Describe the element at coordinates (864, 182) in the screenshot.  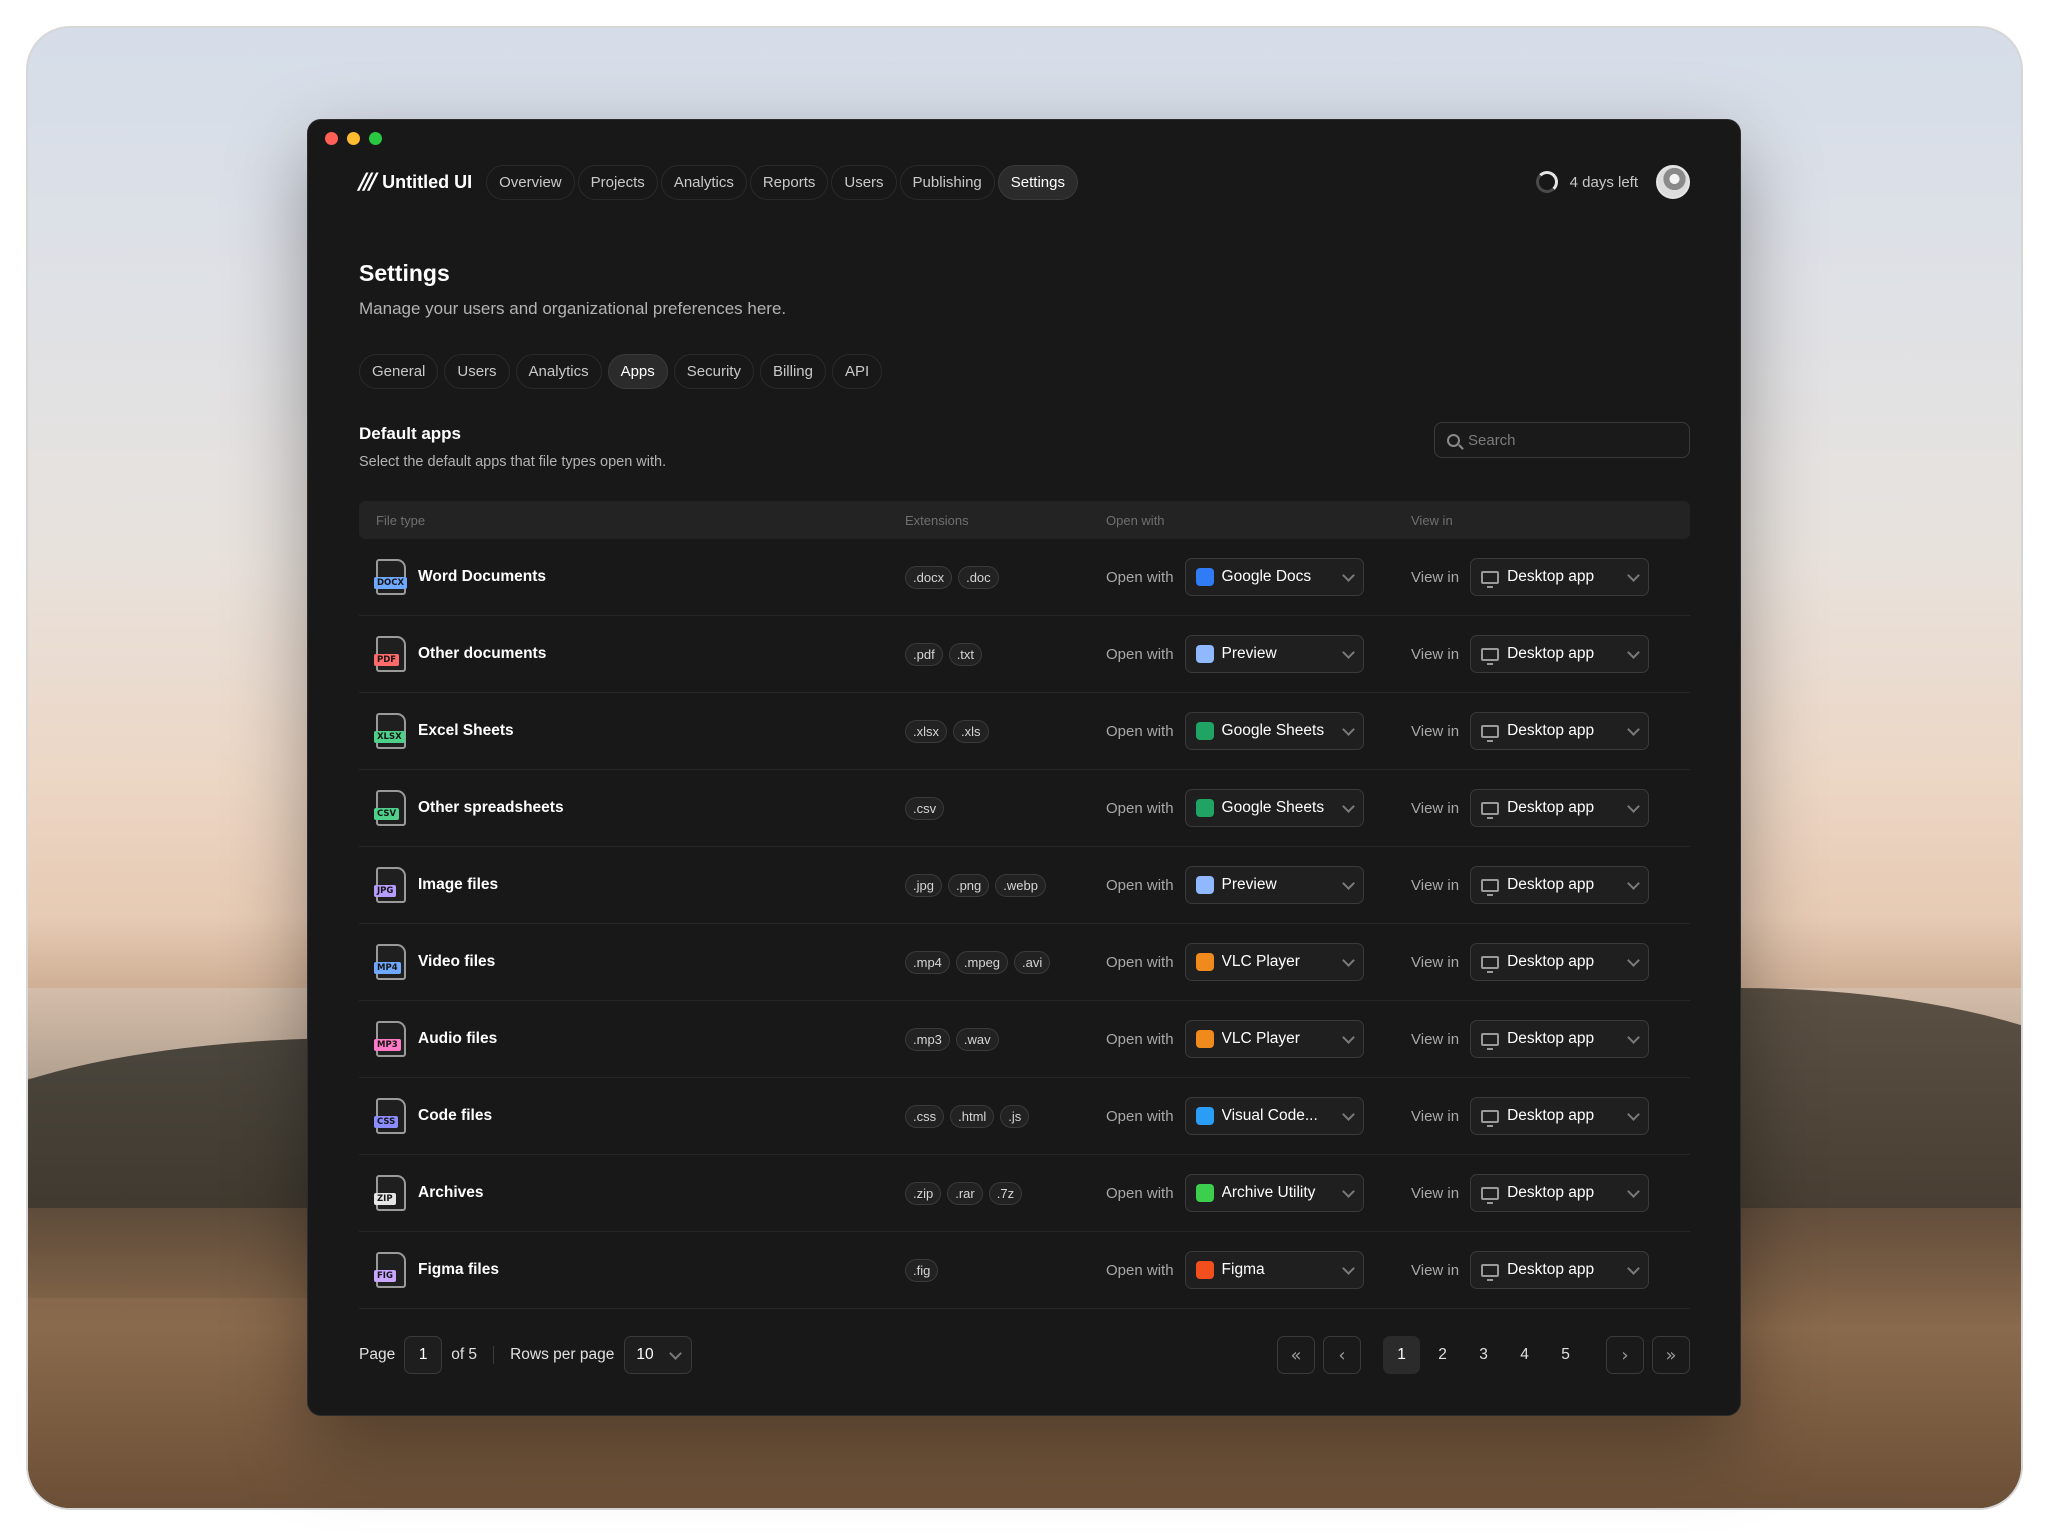
I see `nav-item-users: Users` at that location.